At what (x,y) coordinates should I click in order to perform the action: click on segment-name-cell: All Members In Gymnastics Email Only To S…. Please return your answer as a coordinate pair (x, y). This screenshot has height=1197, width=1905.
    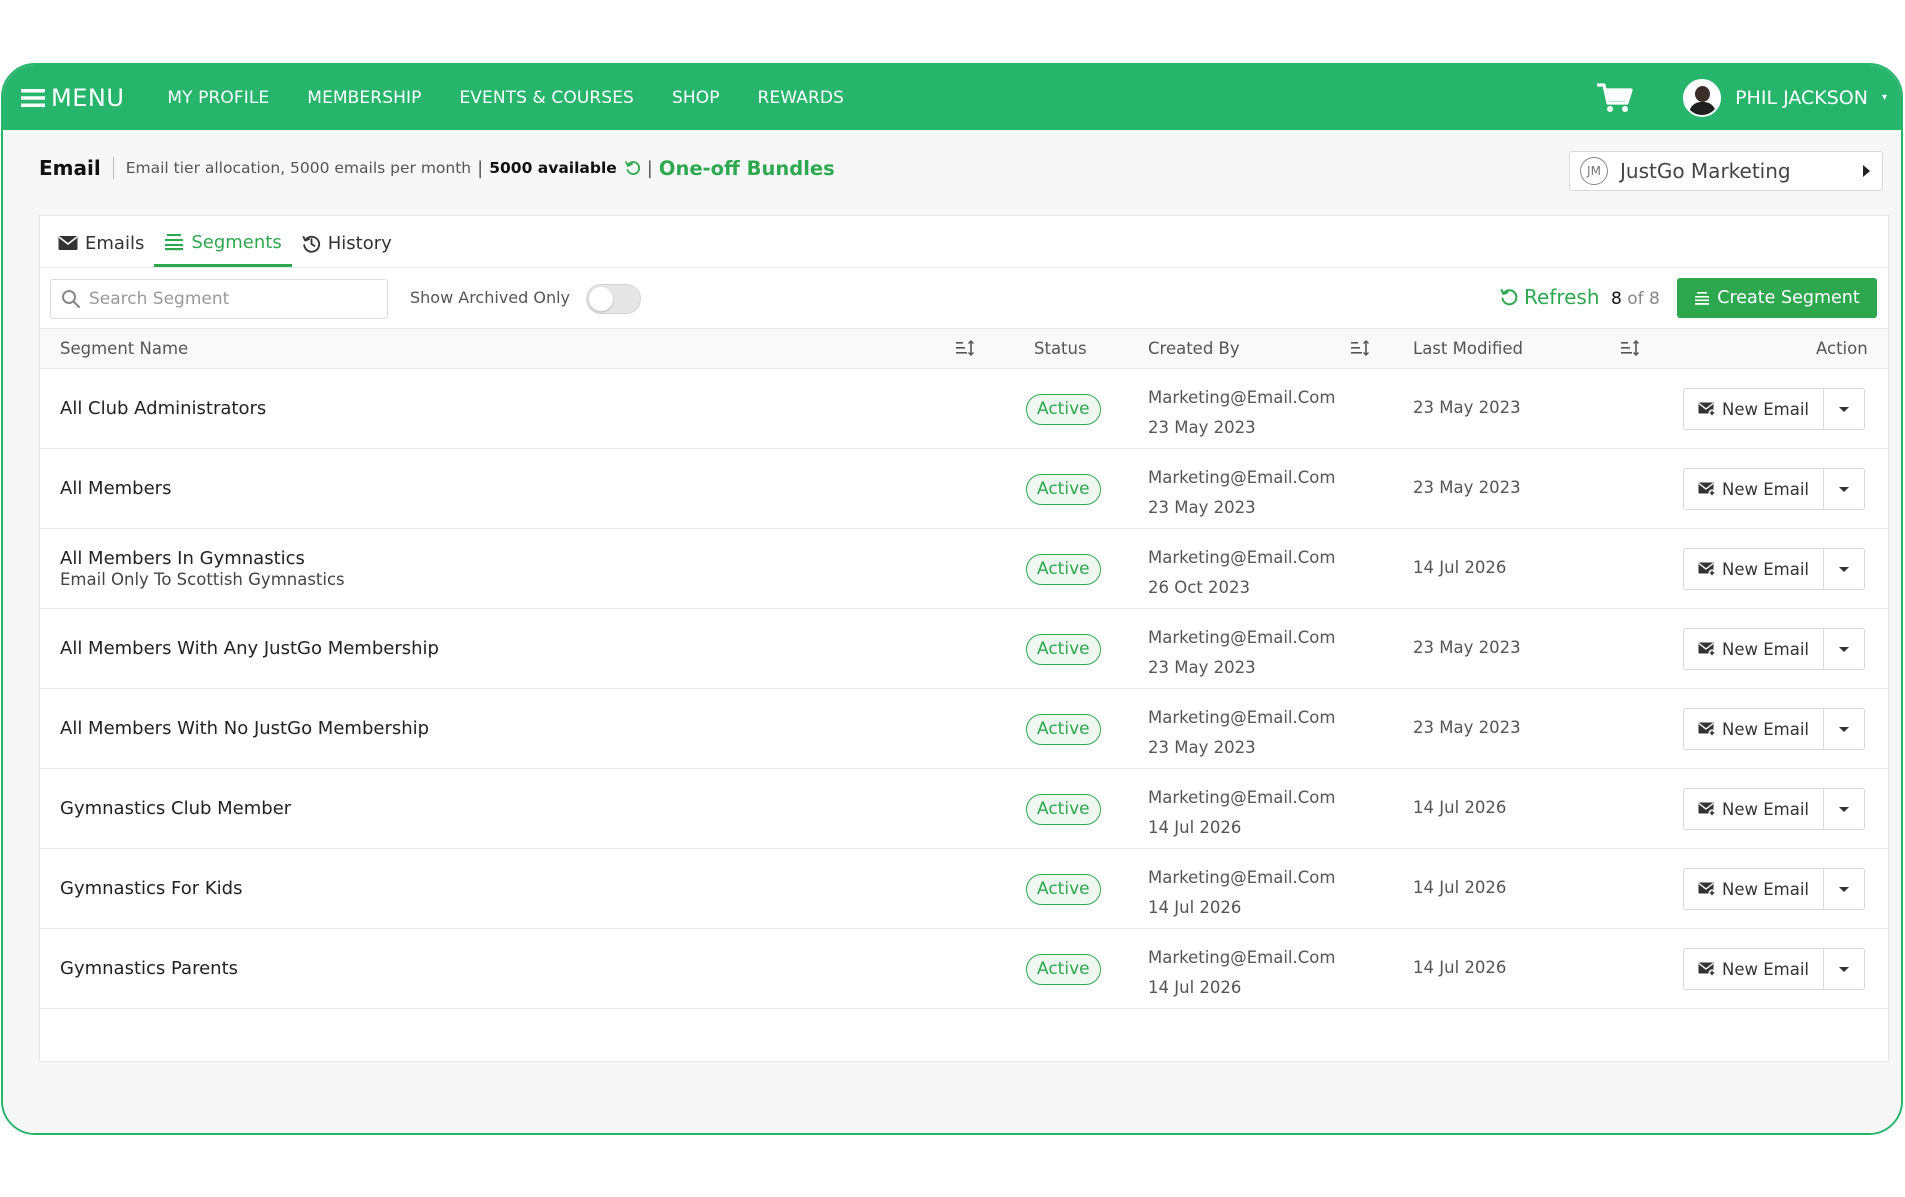
    Looking at the image, I should click on (202, 568).